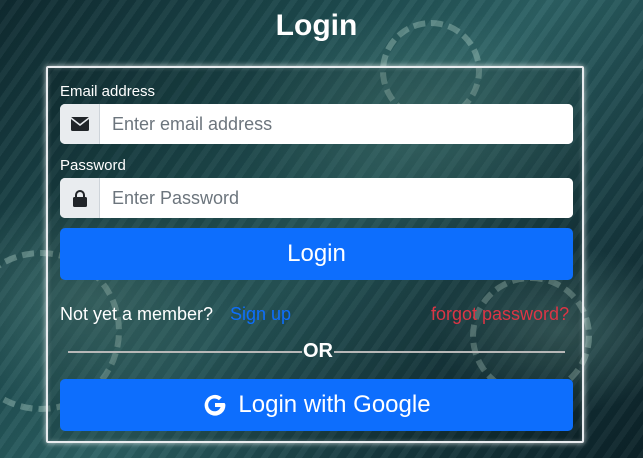 The width and height of the screenshot is (643, 458). I want to click on page-title: Login, so click(316, 25).